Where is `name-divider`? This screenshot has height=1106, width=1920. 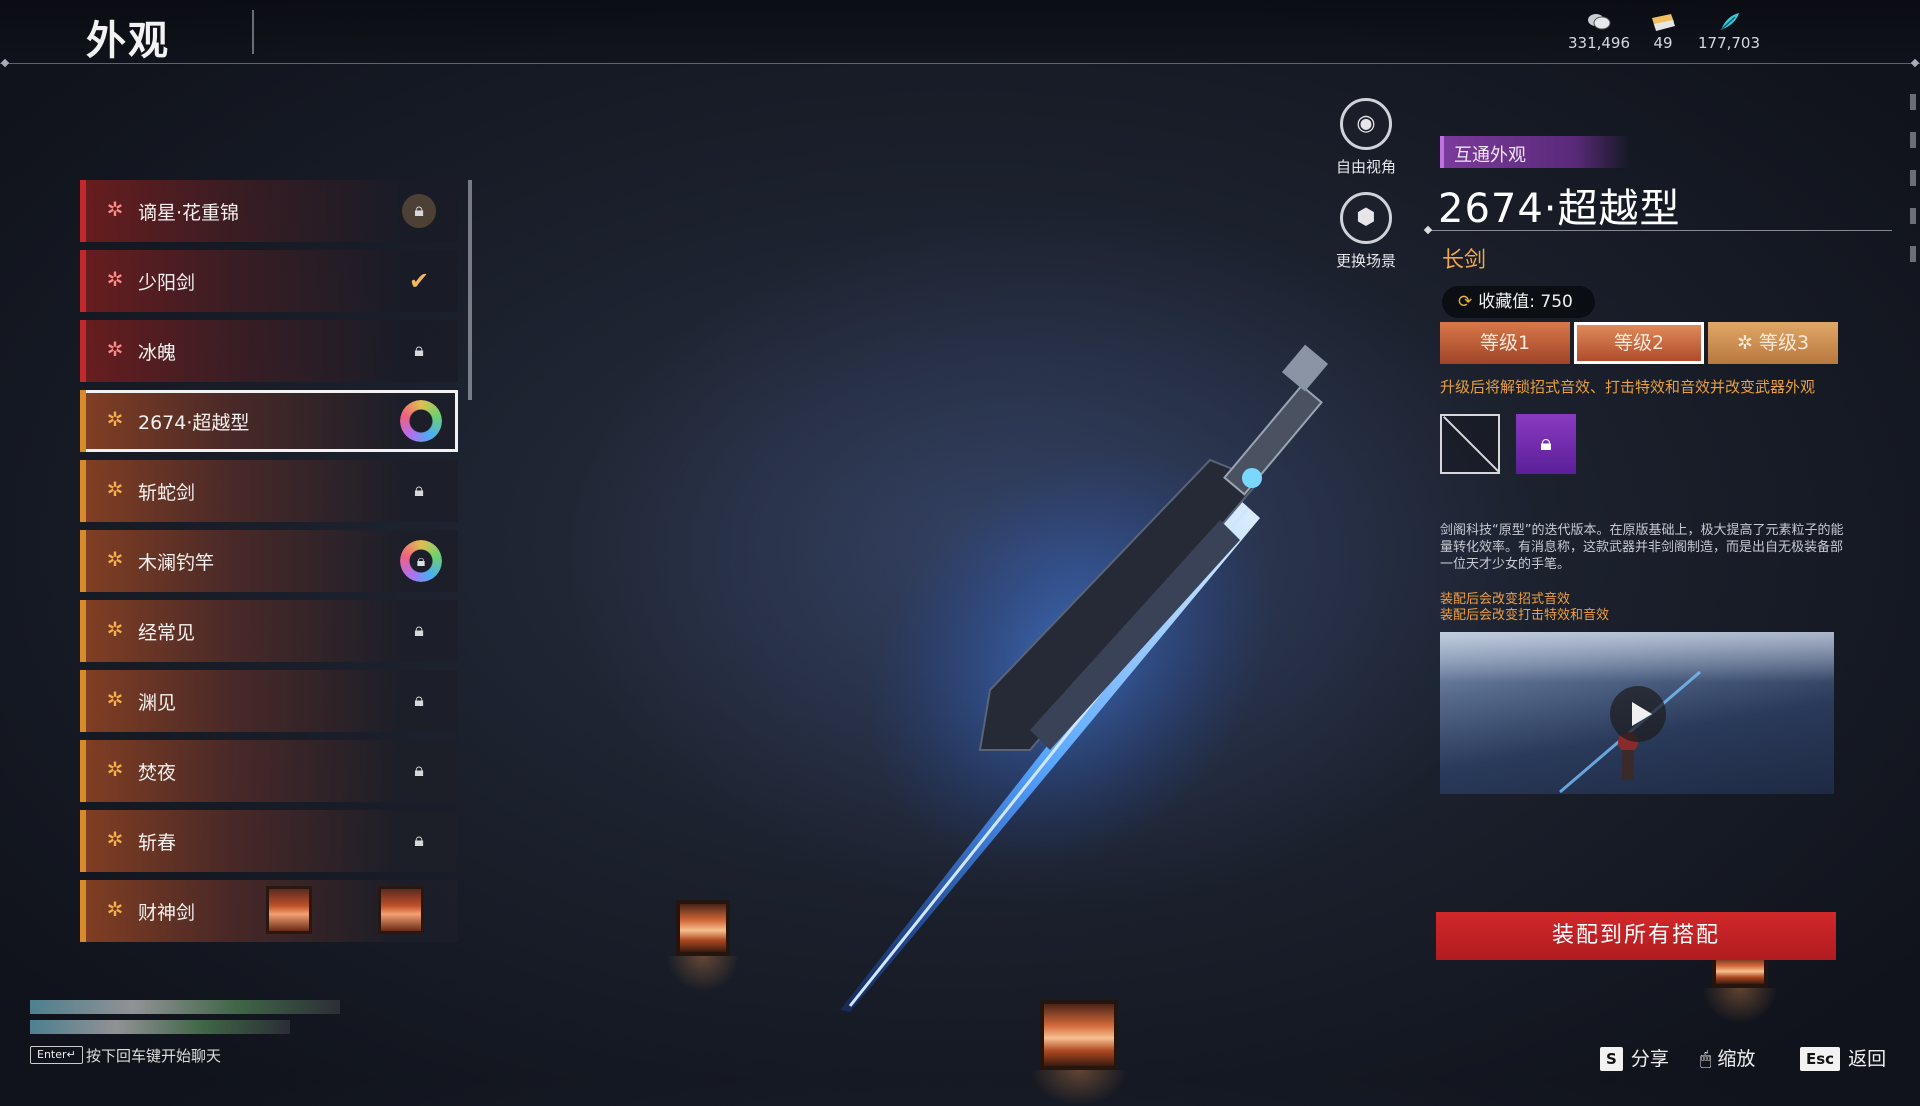 name-divider is located at coordinates (1660, 230).